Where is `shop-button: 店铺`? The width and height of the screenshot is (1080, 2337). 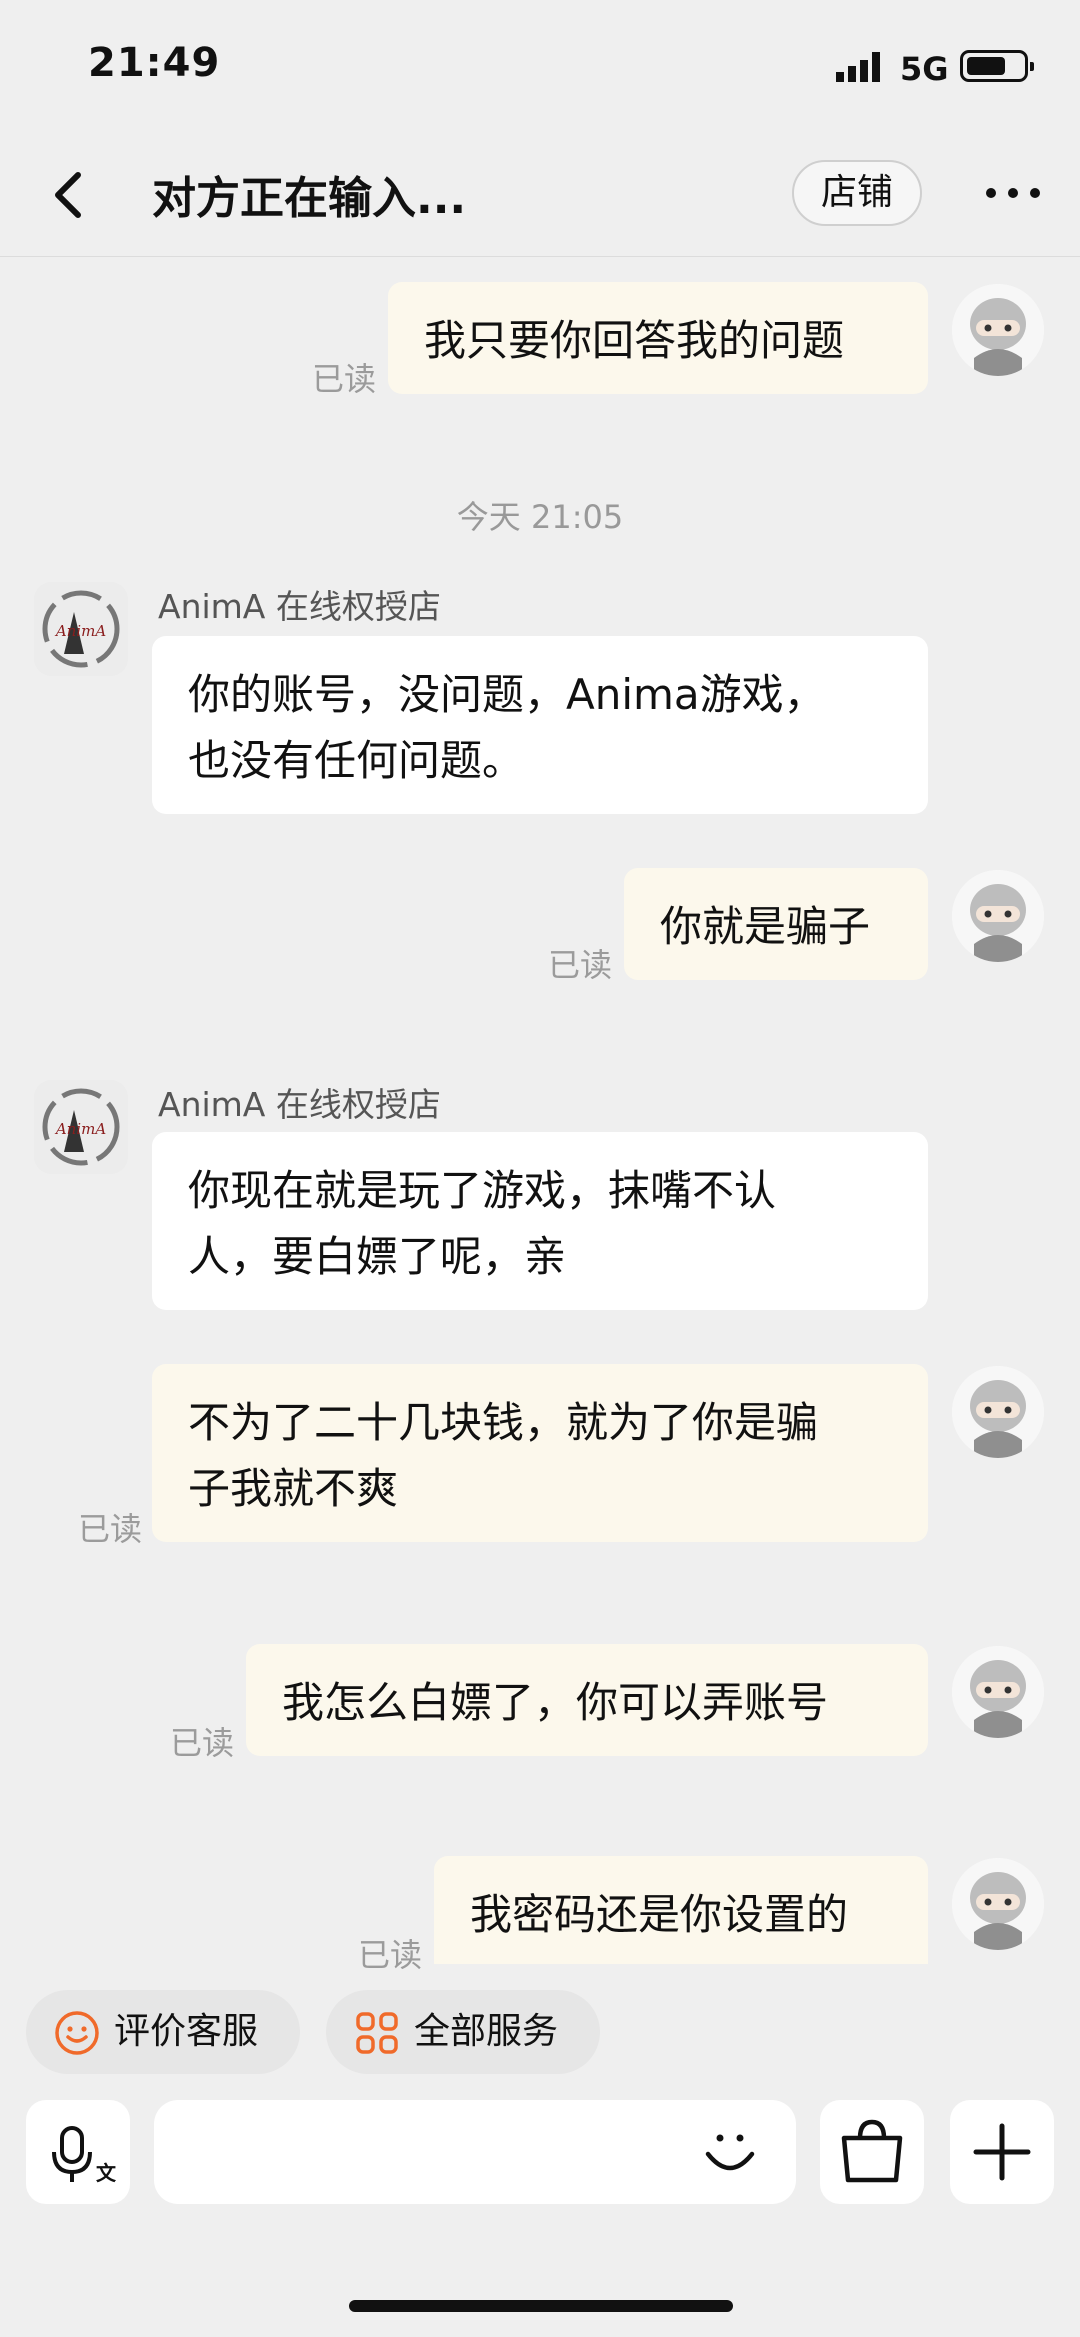
shop-button: 店铺 is located at coordinates (857, 193).